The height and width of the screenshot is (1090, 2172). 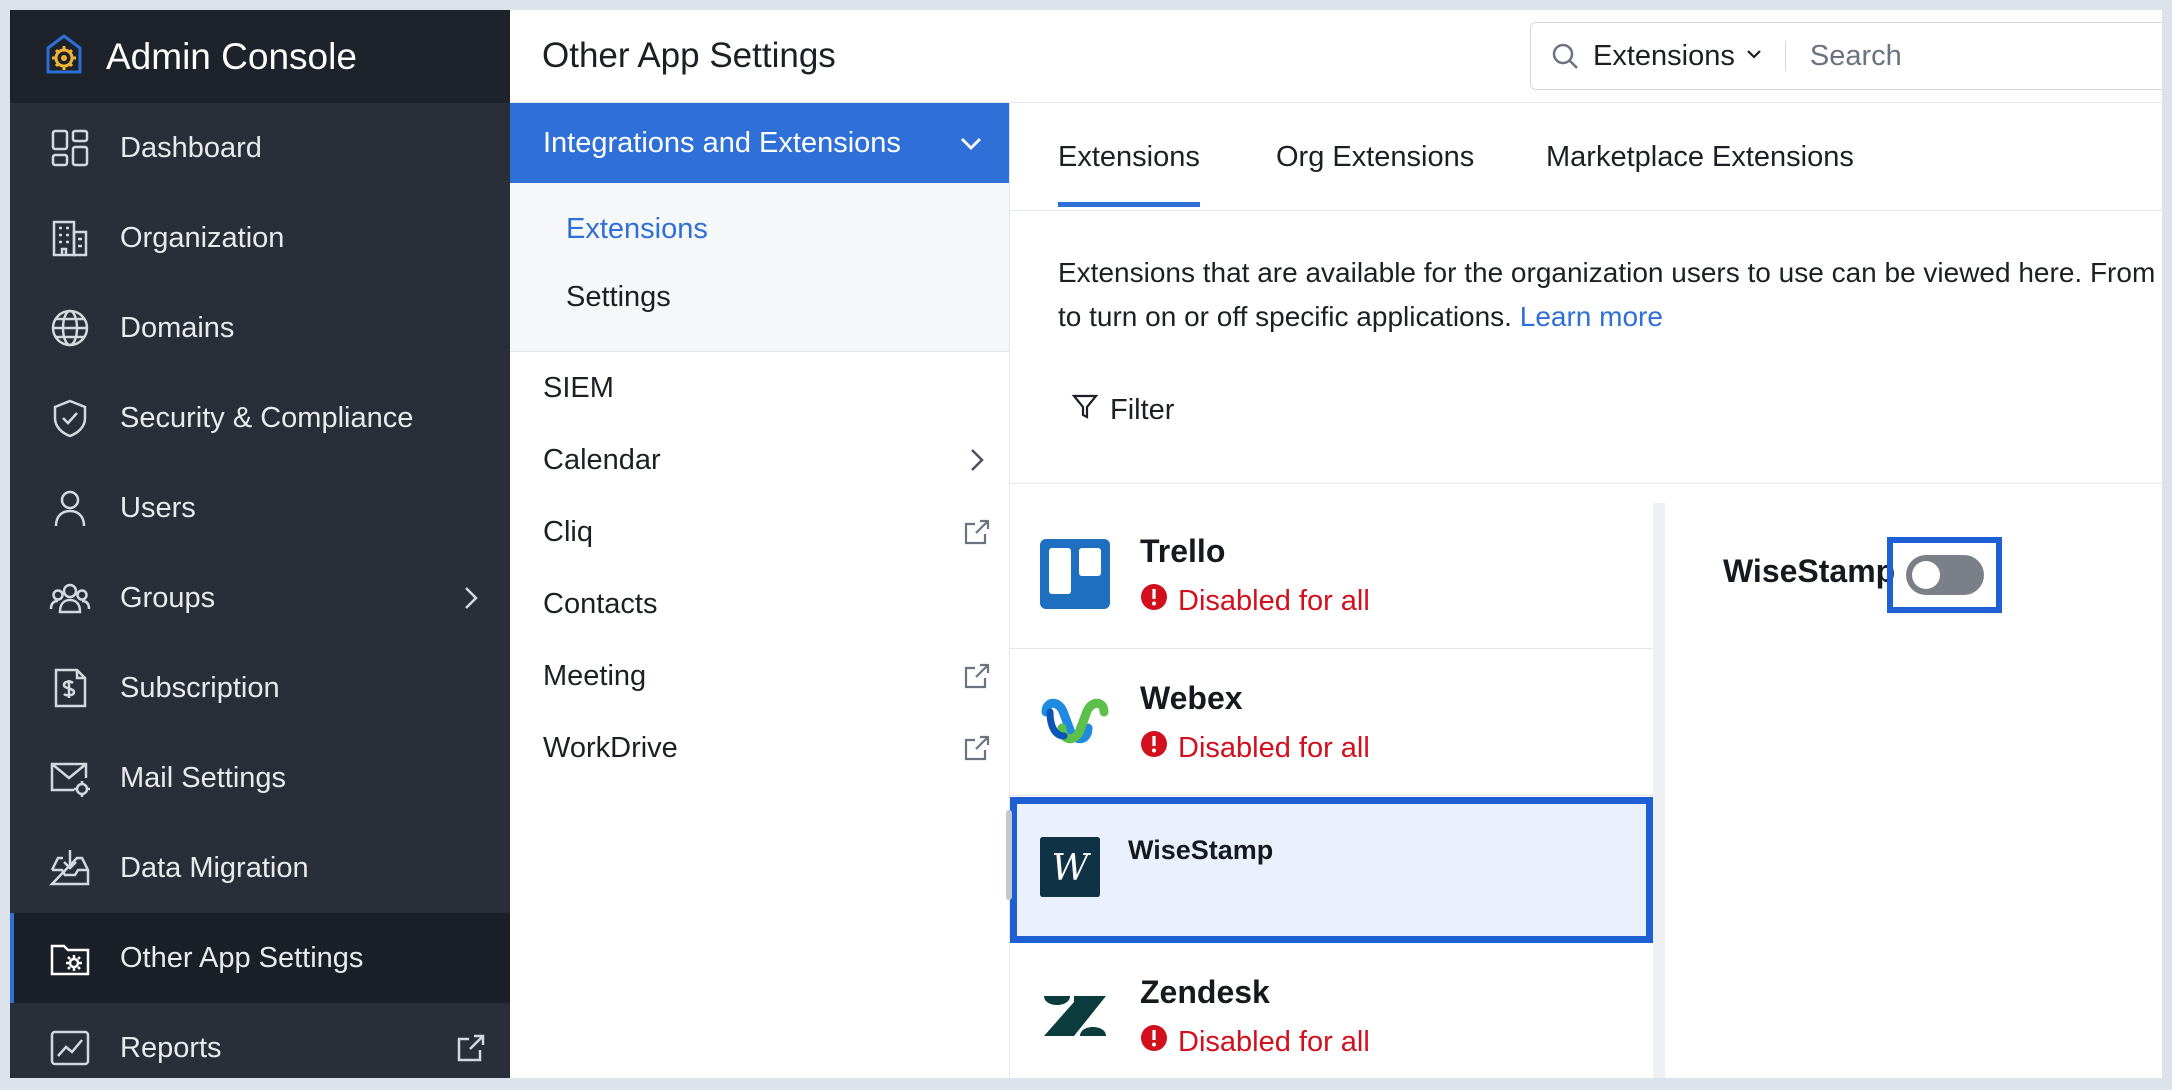 What do you see at coordinates (231, 56) in the screenshot?
I see `app-title: Admin Console` at bounding box center [231, 56].